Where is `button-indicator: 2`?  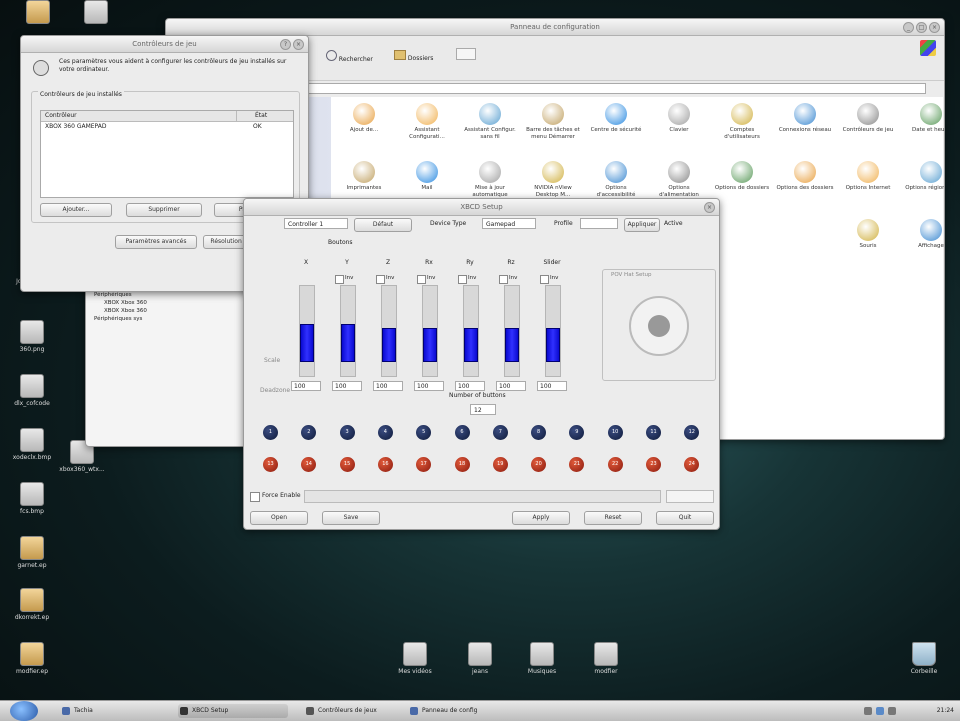
button-indicator: 2 is located at coordinates (309, 432).